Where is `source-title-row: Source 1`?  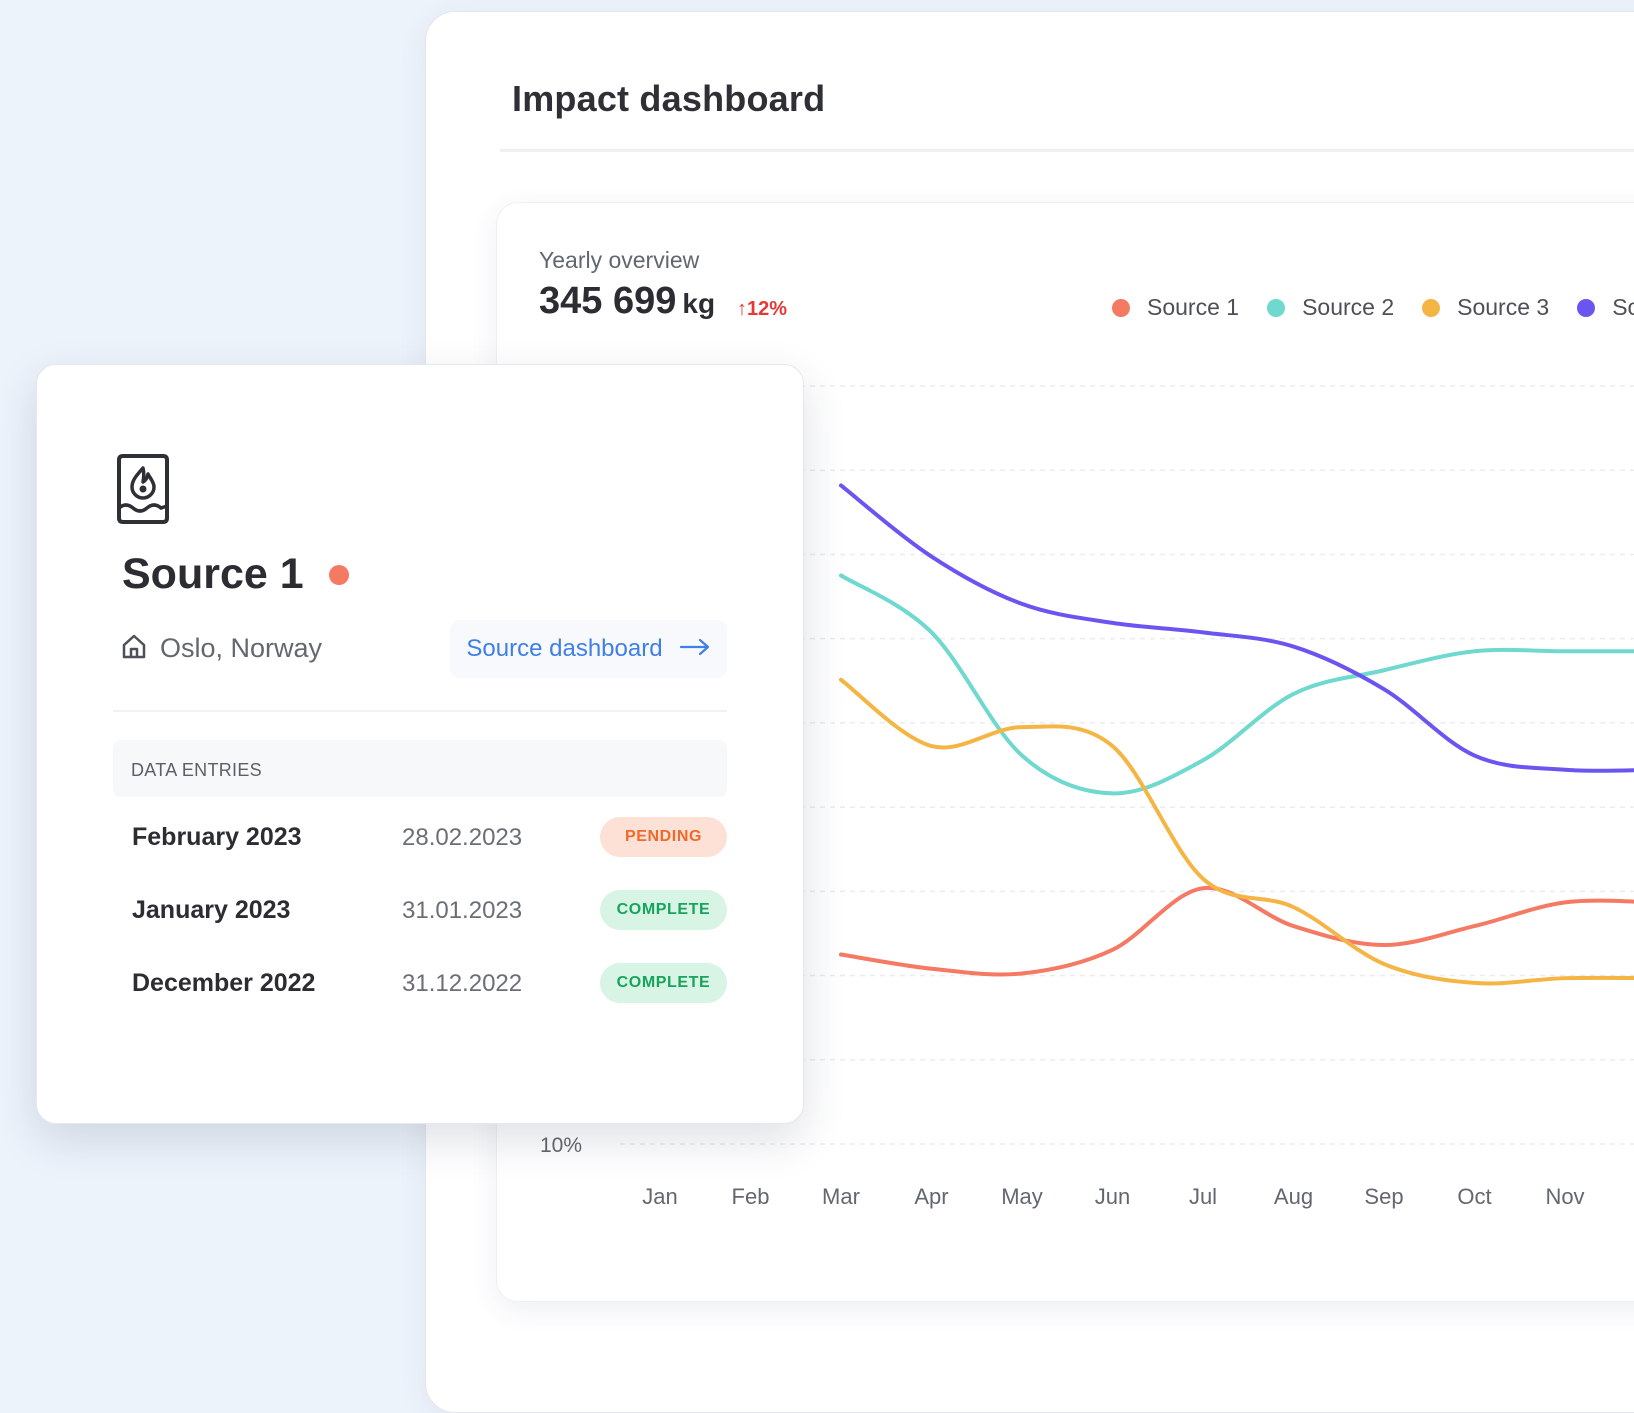 source-title-row: Source 1 is located at coordinates (235, 574).